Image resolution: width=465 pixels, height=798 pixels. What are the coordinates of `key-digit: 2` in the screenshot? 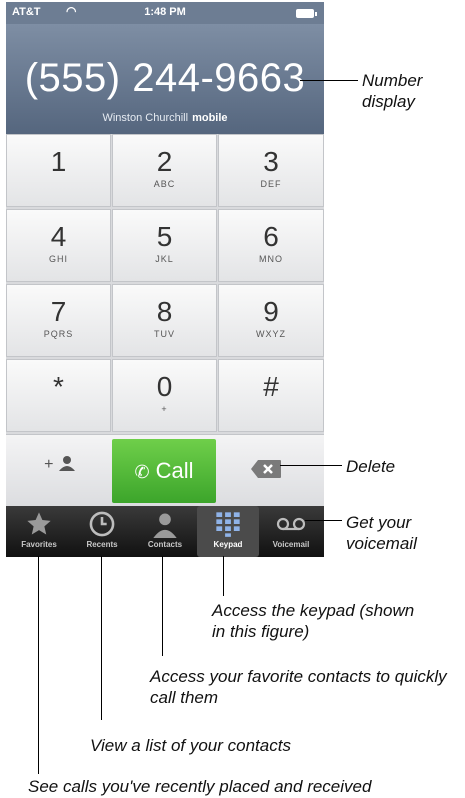 It's located at (164, 161).